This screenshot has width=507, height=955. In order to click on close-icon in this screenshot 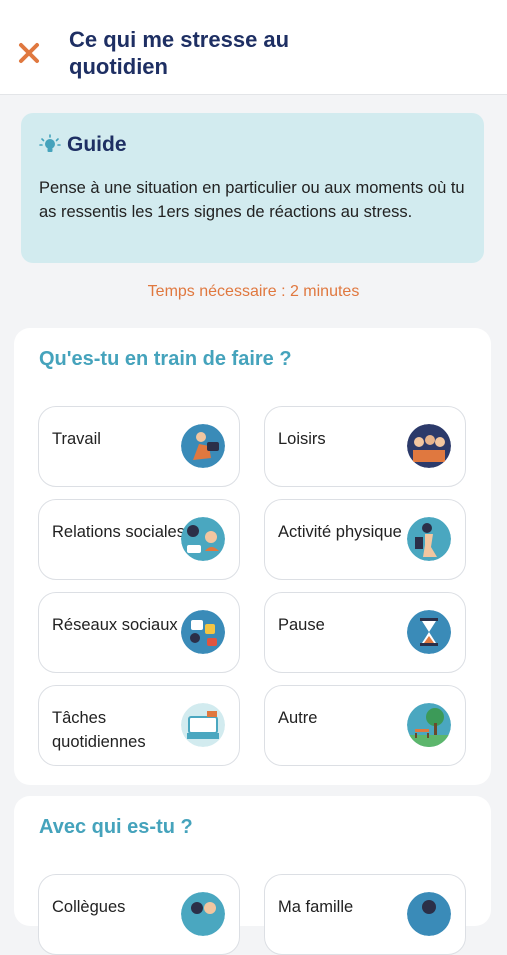, I will do `click(29, 53)`.